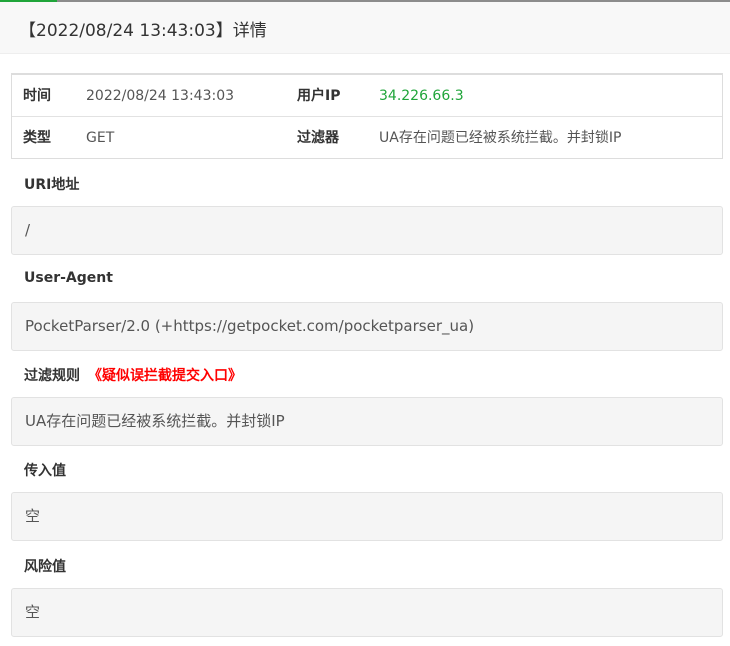 This screenshot has height=646, width=730. Describe the element at coordinates (37, 138) in the screenshot. I see `type-label: 类型` at that location.